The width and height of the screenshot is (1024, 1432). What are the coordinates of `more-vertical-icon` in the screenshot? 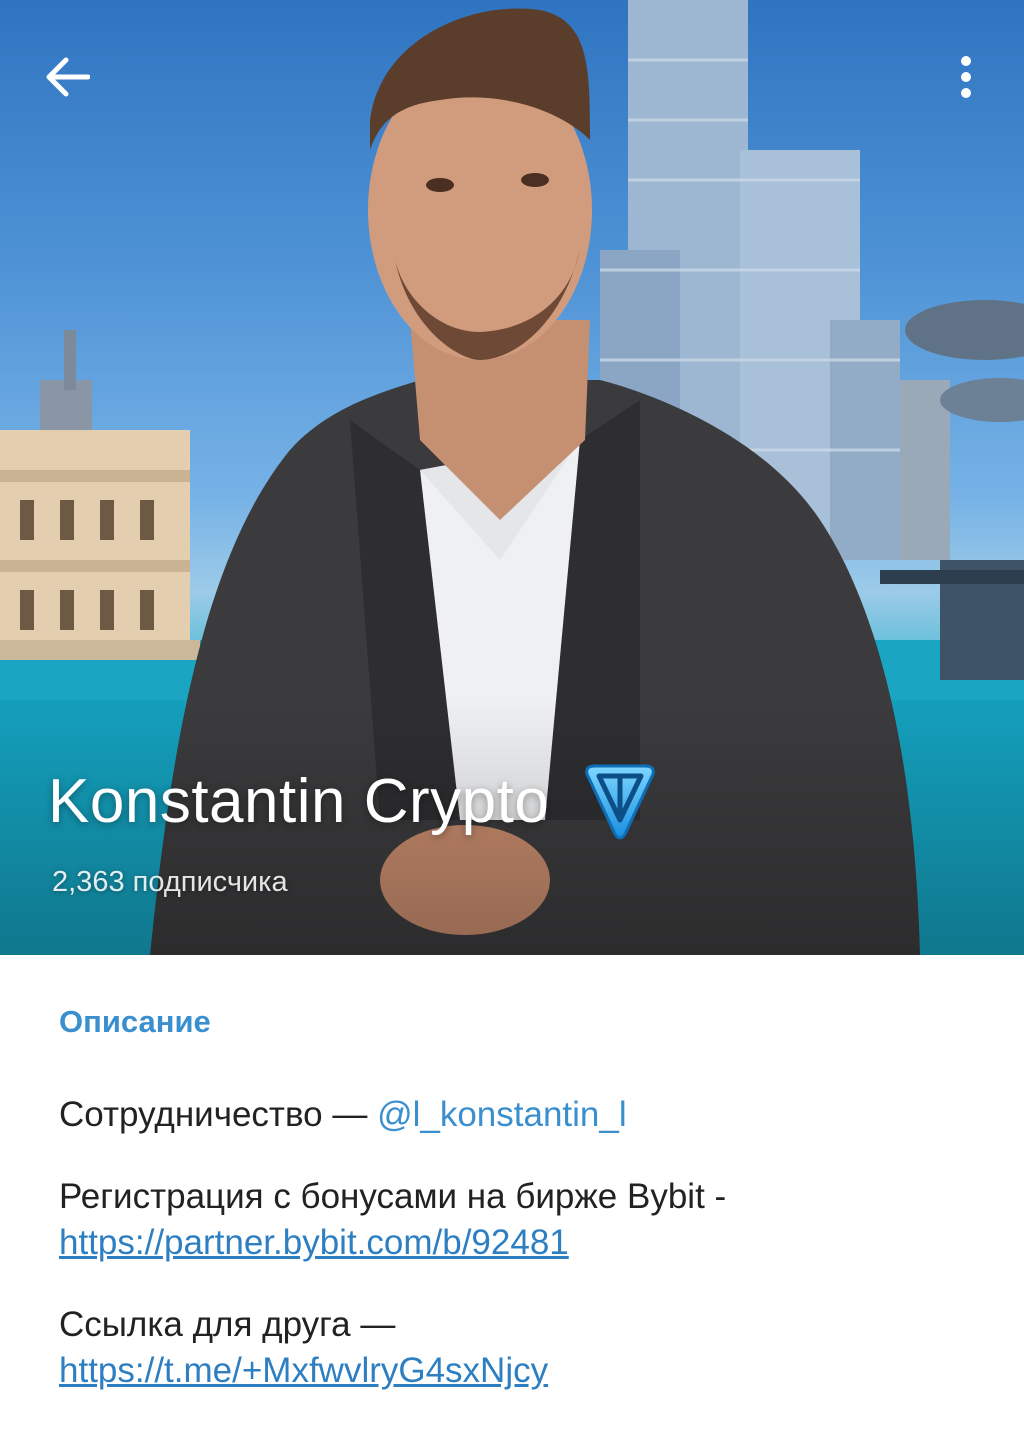 It's located at (966, 77).